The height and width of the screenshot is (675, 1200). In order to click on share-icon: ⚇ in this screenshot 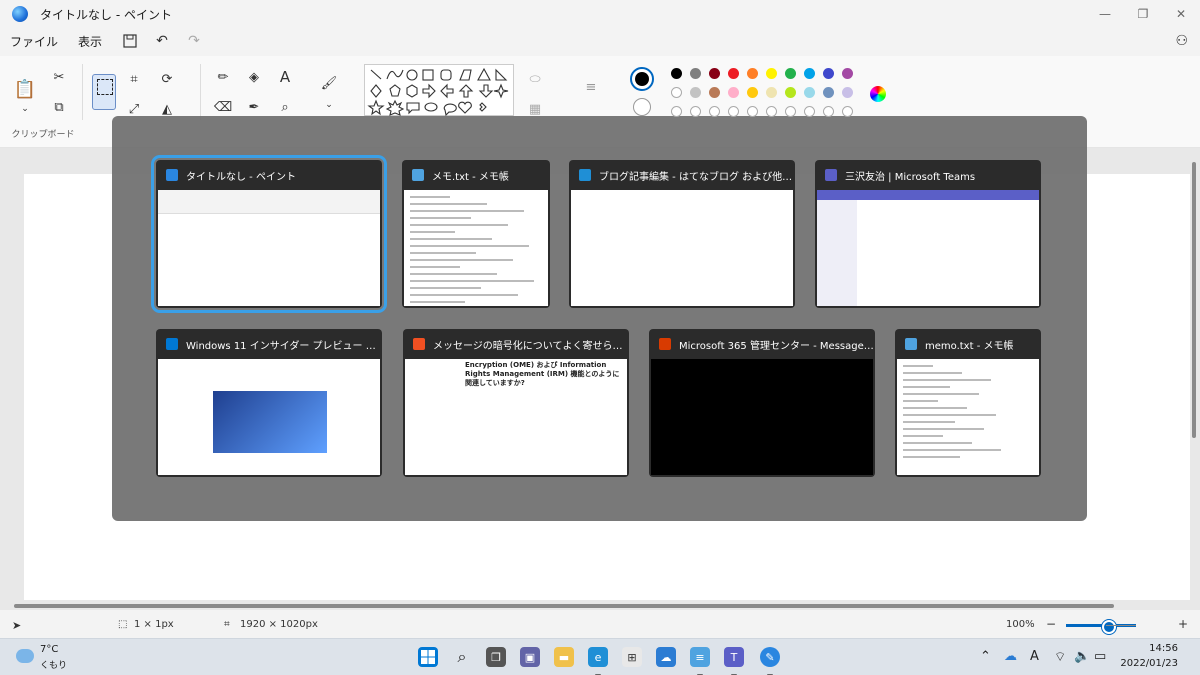, I will do `click(1181, 41)`.